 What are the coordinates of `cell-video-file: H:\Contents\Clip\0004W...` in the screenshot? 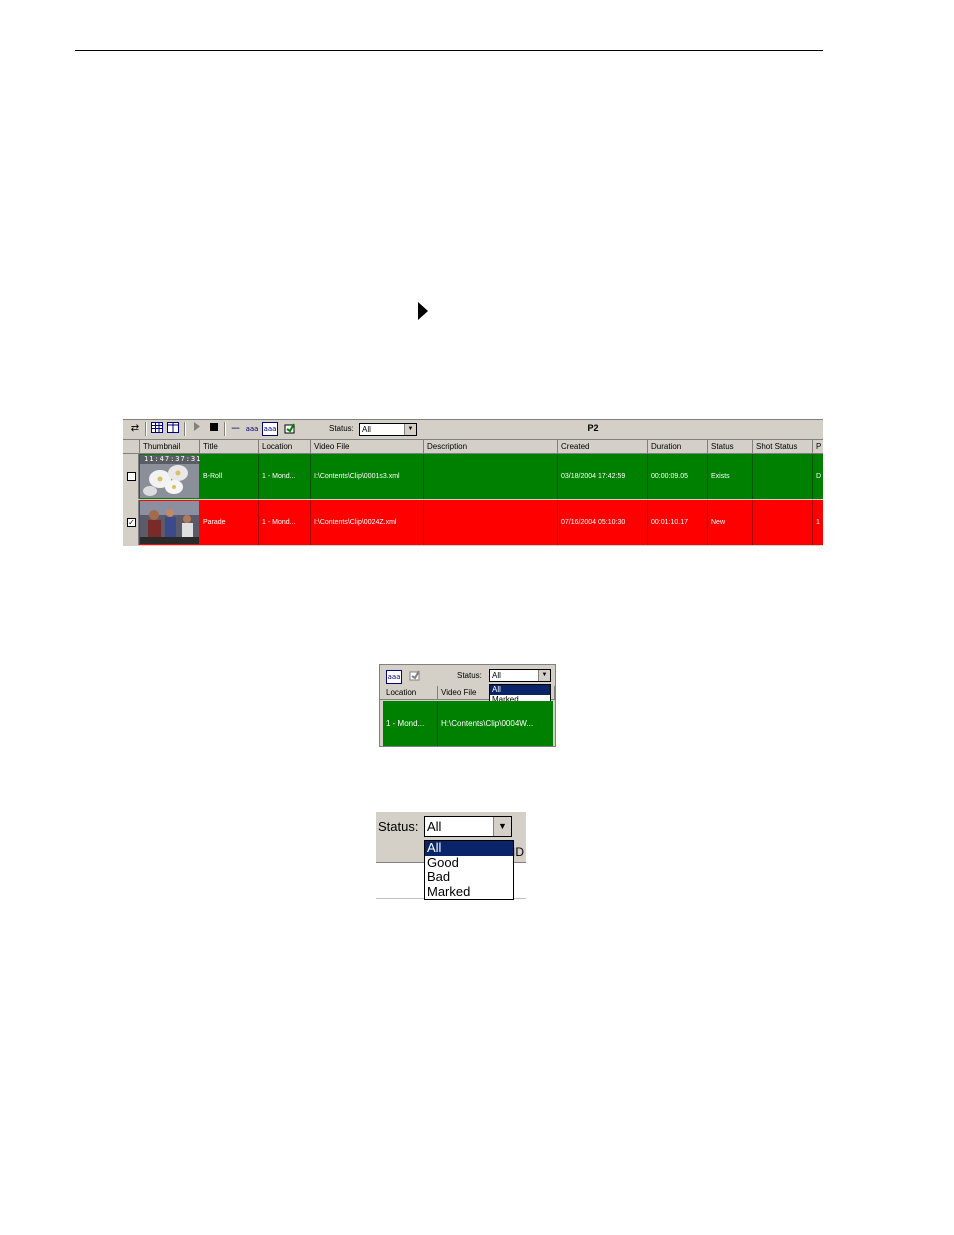 It's located at (495, 723).